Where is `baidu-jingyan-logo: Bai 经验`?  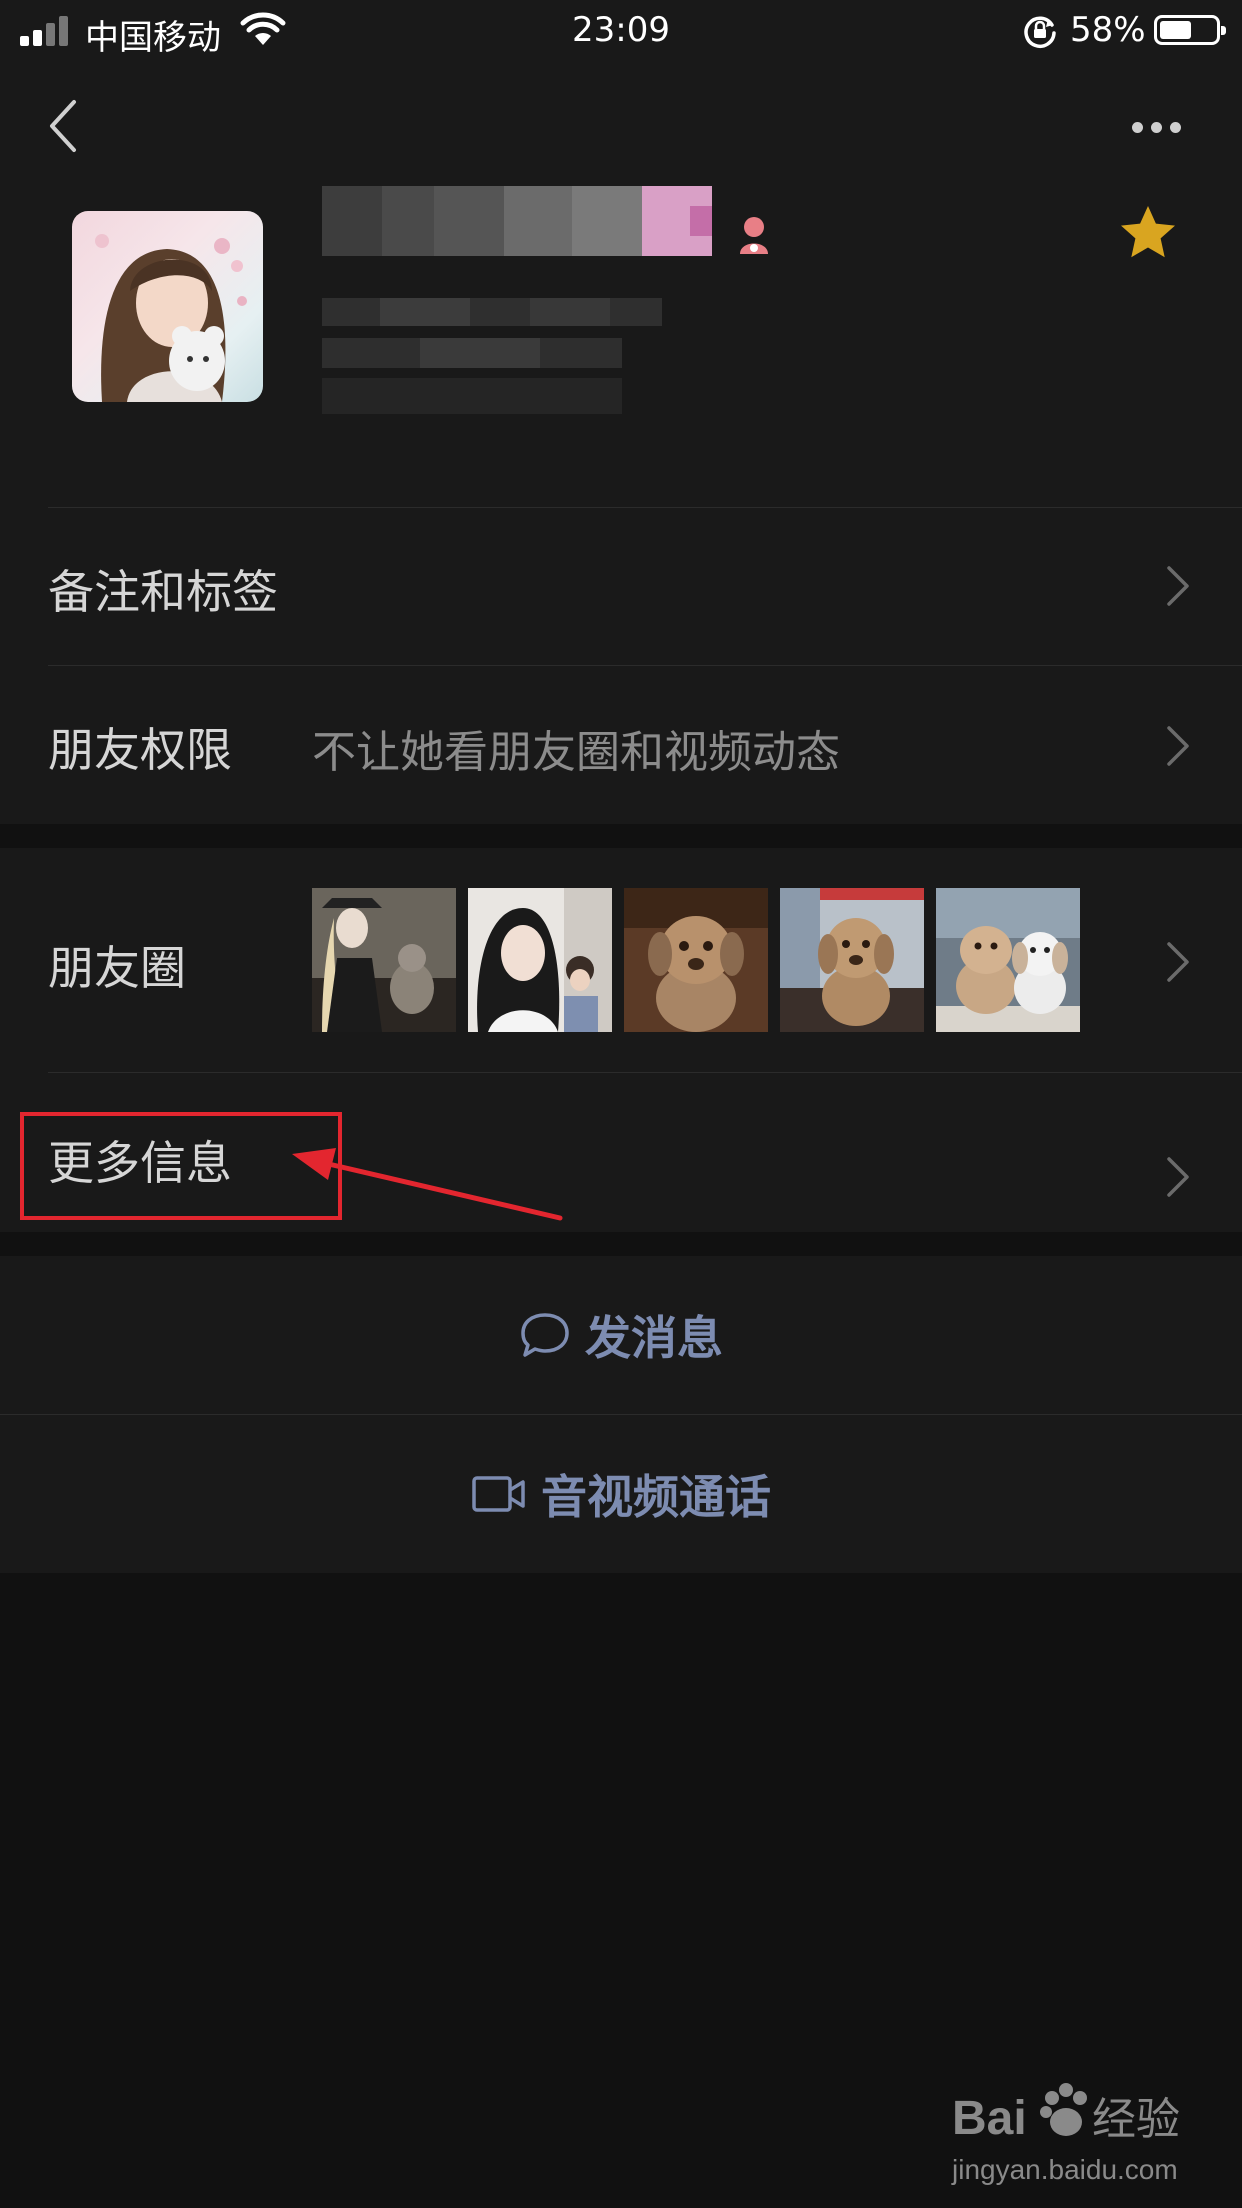 baidu-jingyan-logo: Bai 经验 is located at coordinates (1066, 2114).